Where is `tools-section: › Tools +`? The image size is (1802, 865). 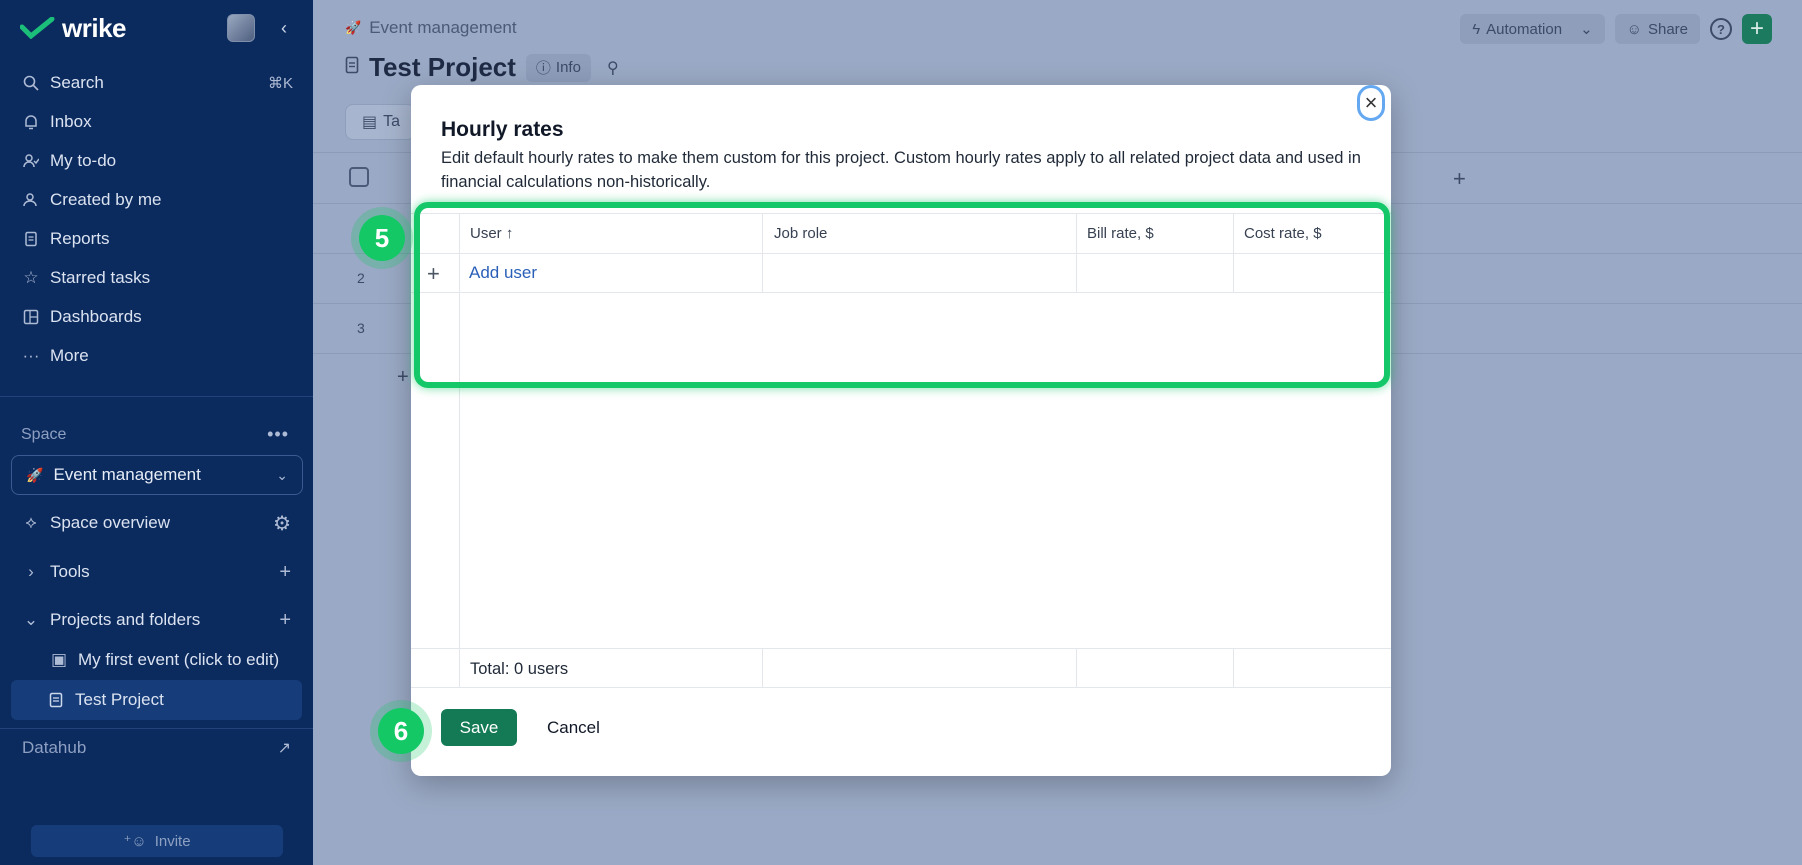 tools-section: › Tools + is located at coordinates (156, 572).